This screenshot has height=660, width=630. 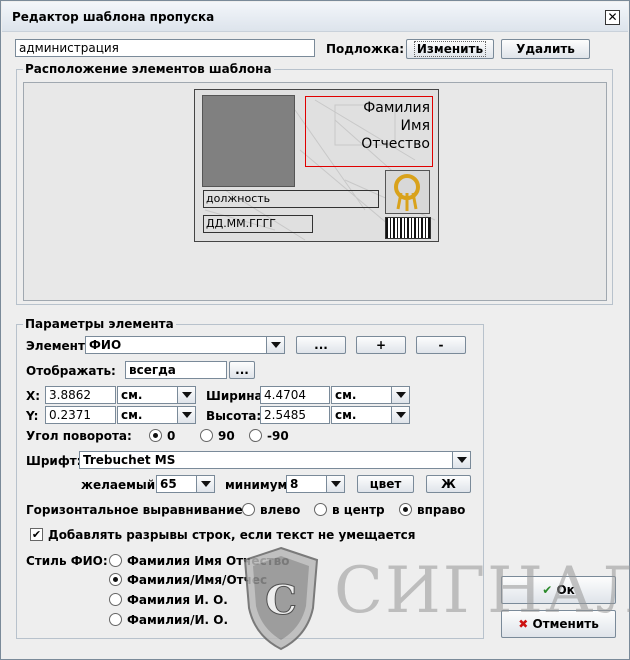 What do you see at coordinates (448, 484) in the screenshot?
I see `bold-button: Ж` at bounding box center [448, 484].